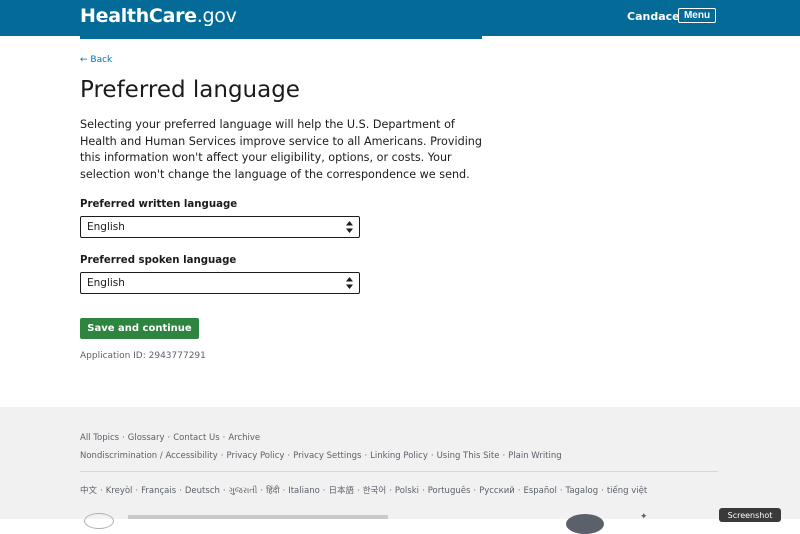  I want to click on written-language-value: English, so click(106, 227).